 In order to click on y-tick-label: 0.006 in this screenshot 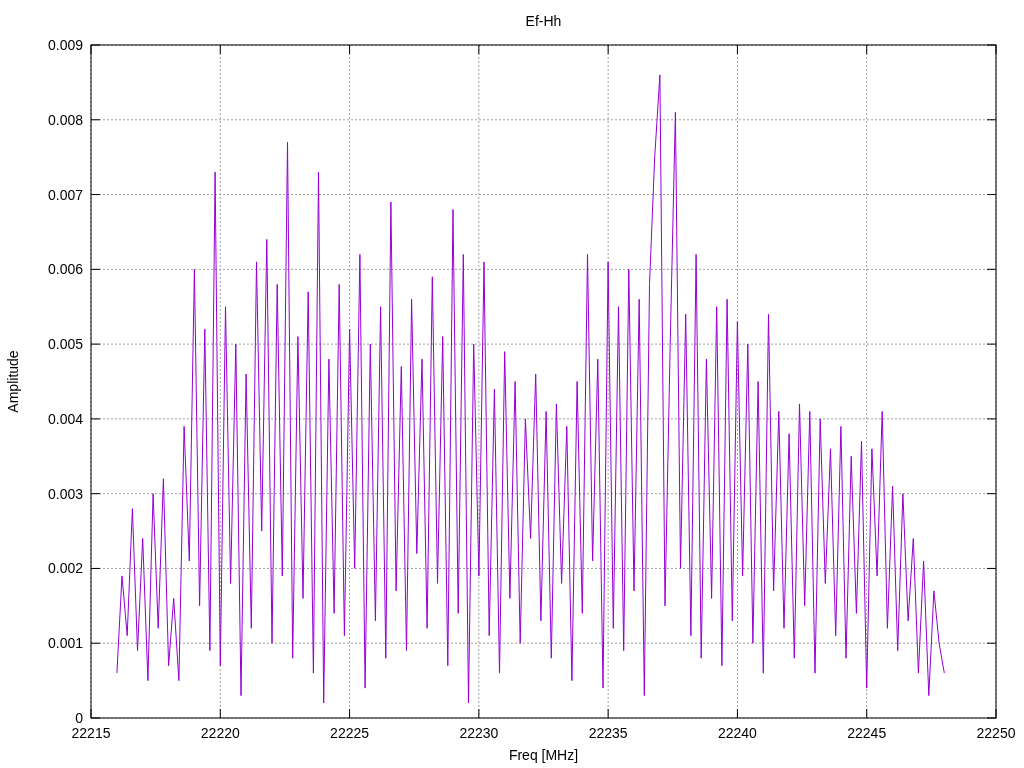, I will do `click(65, 269)`.